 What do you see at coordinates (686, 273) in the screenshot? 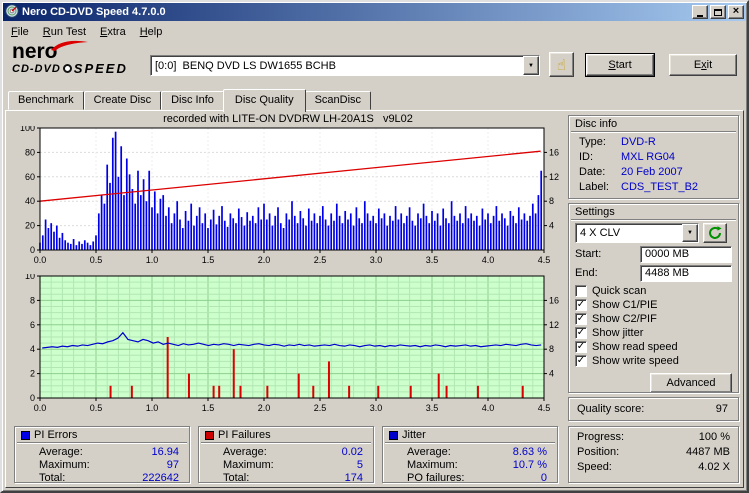
I see `end-field: 4488 MB` at bounding box center [686, 273].